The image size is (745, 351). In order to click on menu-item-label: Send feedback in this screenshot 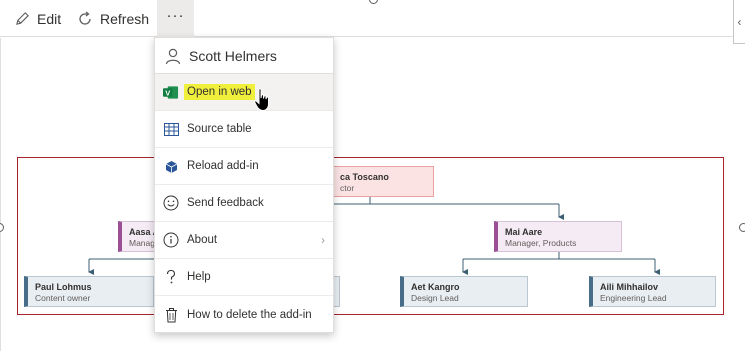, I will do `click(225, 203)`.